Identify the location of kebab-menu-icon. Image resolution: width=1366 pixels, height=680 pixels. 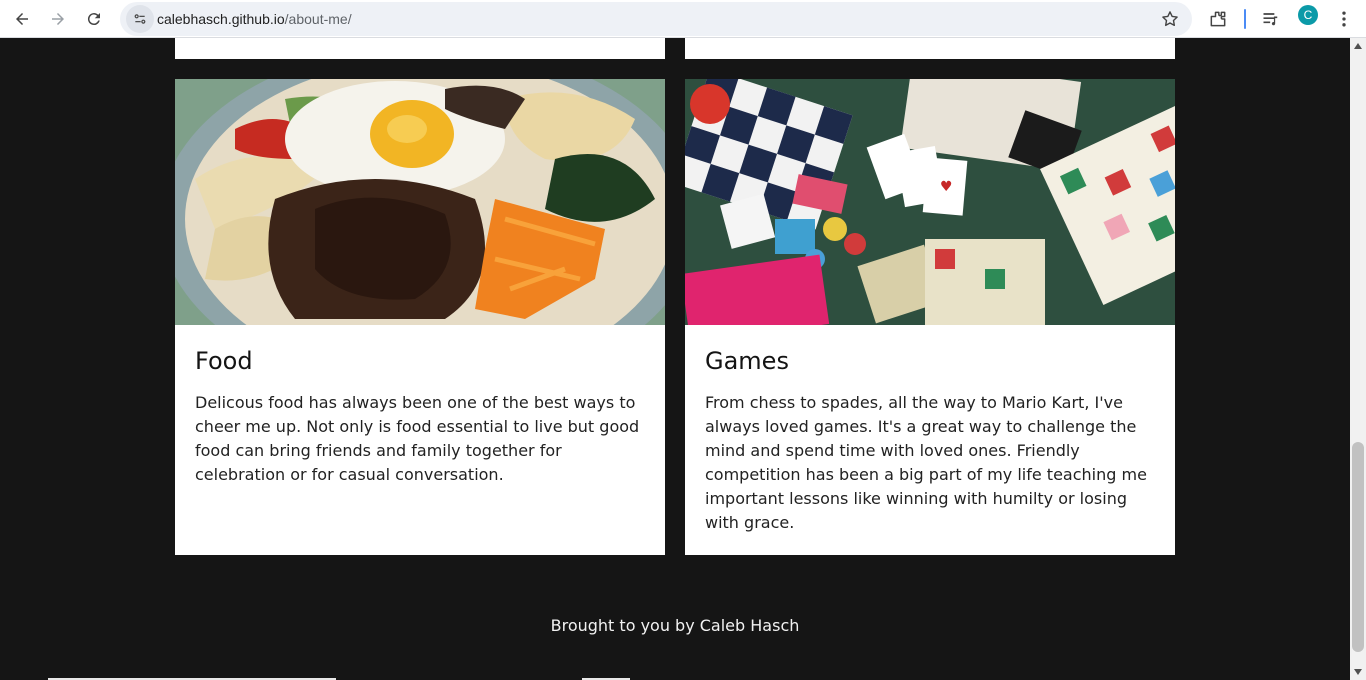
(1344, 19).